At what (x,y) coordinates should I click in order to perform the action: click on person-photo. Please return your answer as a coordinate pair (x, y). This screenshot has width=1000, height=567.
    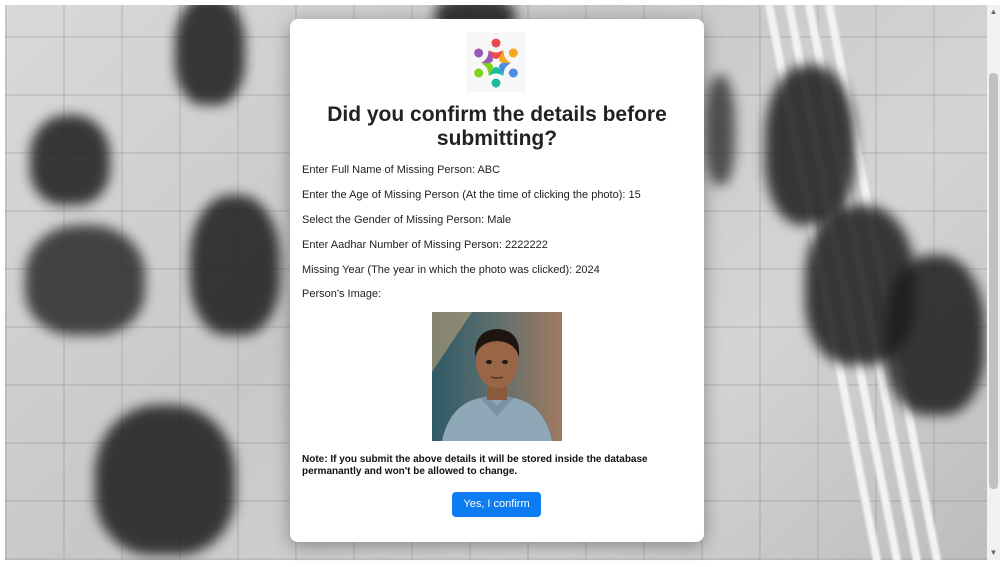
    Looking at the image, I should click on (497, 376).